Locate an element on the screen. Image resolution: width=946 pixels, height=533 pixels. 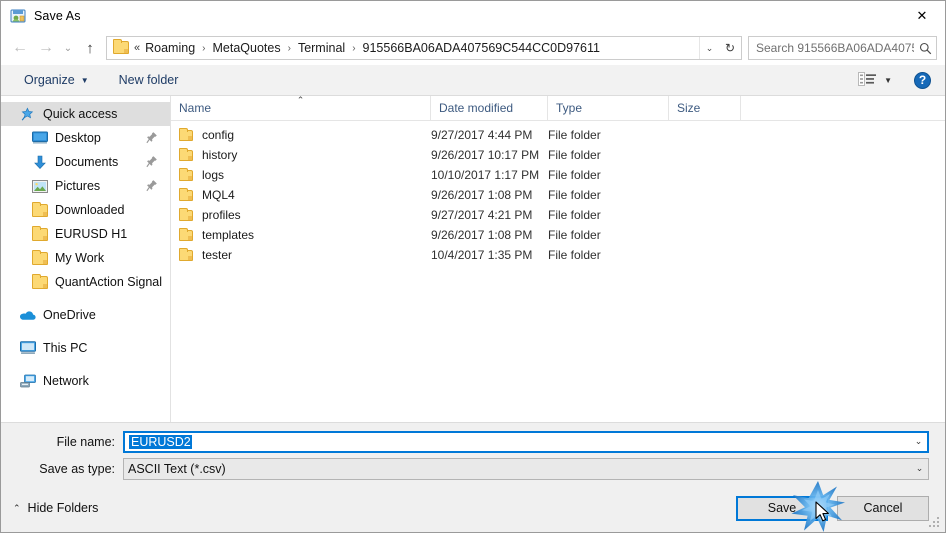
column-header-name: ⌃ Name is located at coordinates (301, 107).